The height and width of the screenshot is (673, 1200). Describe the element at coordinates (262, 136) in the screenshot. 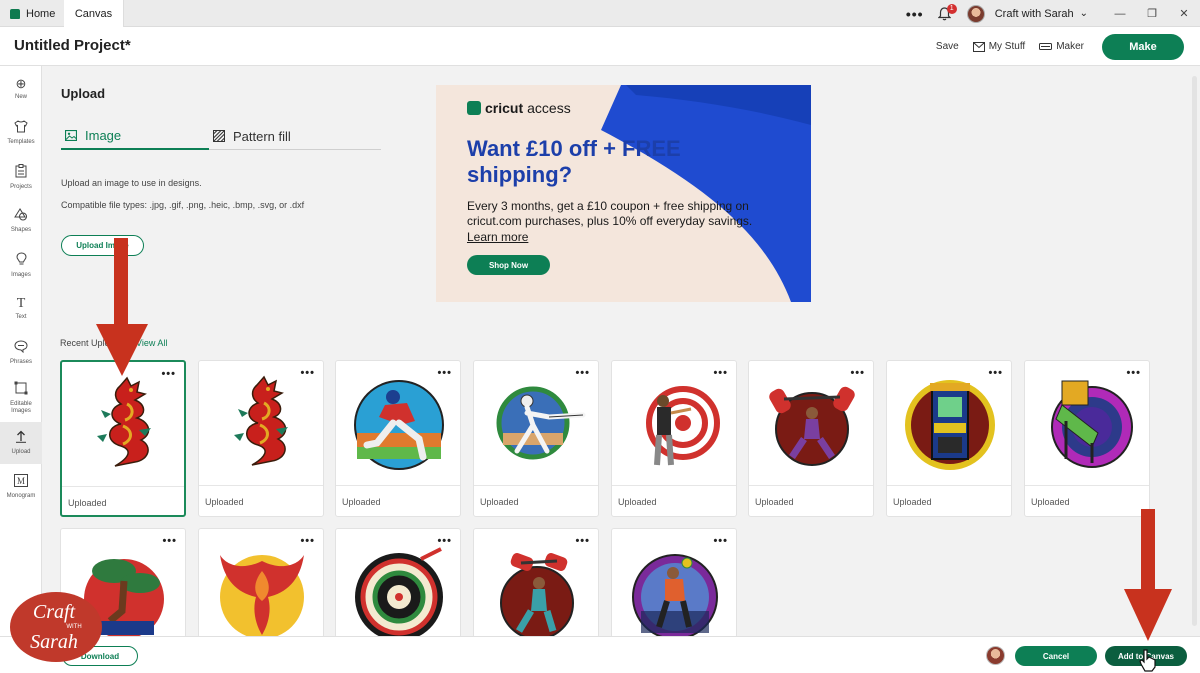

I see `tab-pattern-label: Pattern fill` at that location.